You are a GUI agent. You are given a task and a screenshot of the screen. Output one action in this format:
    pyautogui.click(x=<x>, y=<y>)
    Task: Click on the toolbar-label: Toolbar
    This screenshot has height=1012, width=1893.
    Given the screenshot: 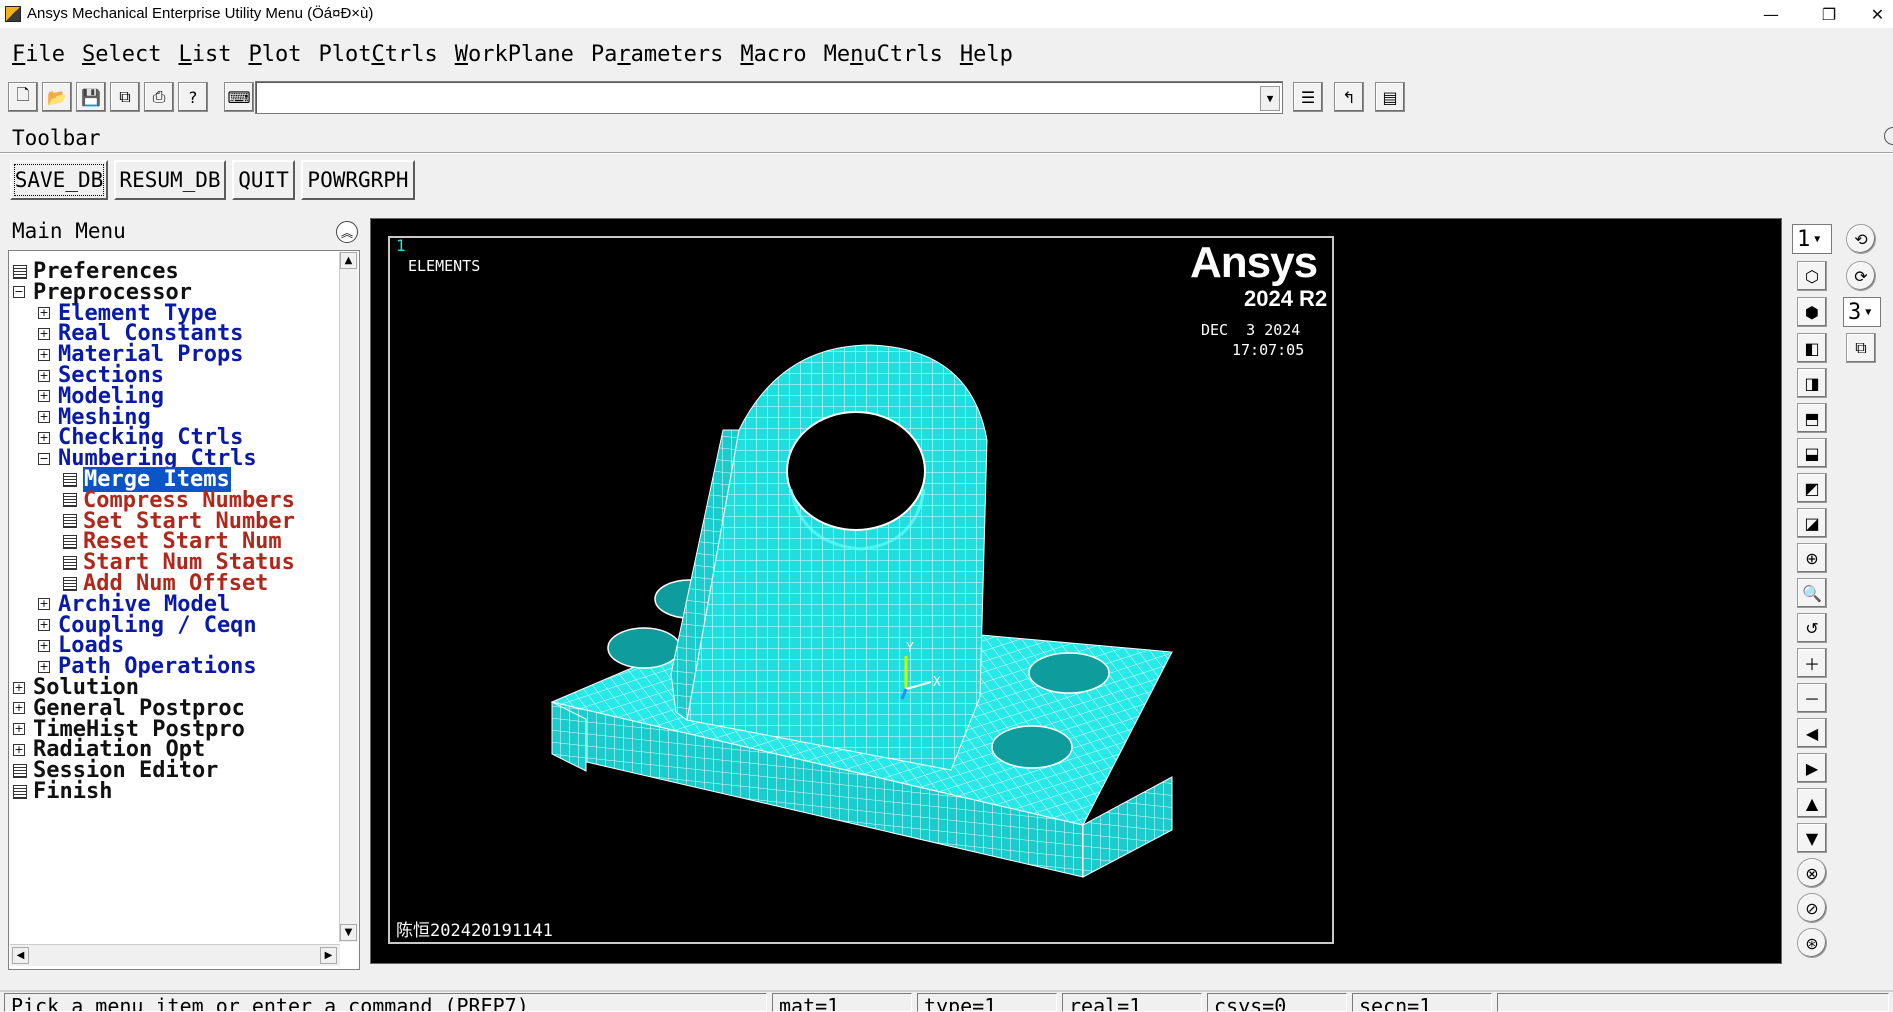 What is the action you would take?
    pyautogui.click(x=56, y=138)
    